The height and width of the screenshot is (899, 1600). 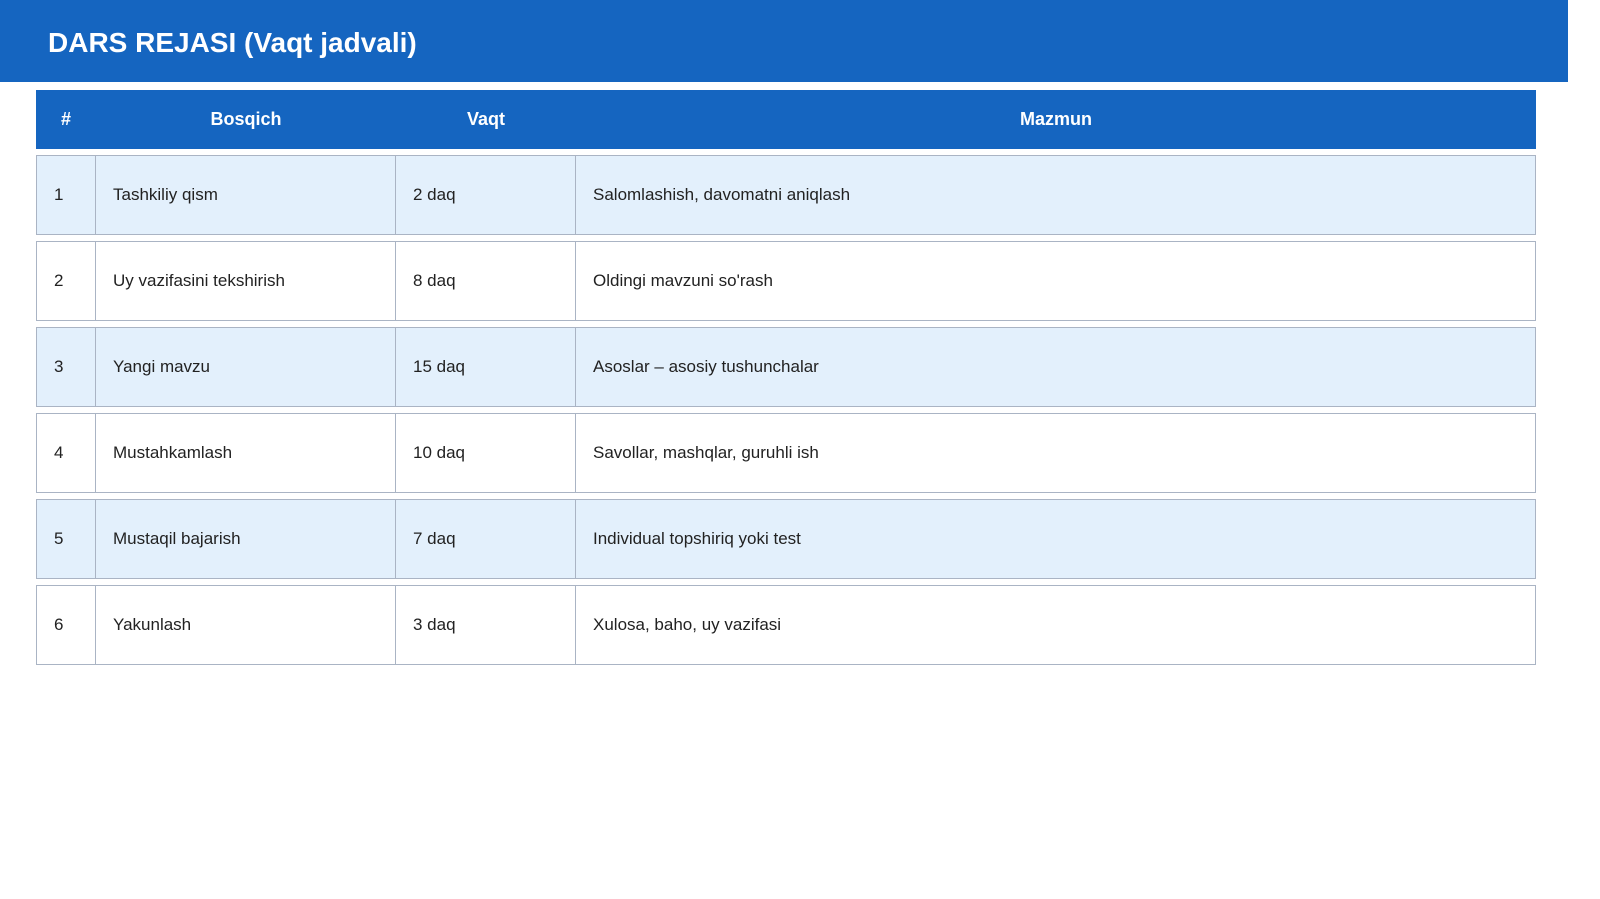 What do you see at coordinates (65, 119) in the screenshot?
I see `header-number: #` at bounding box center [65, 119].